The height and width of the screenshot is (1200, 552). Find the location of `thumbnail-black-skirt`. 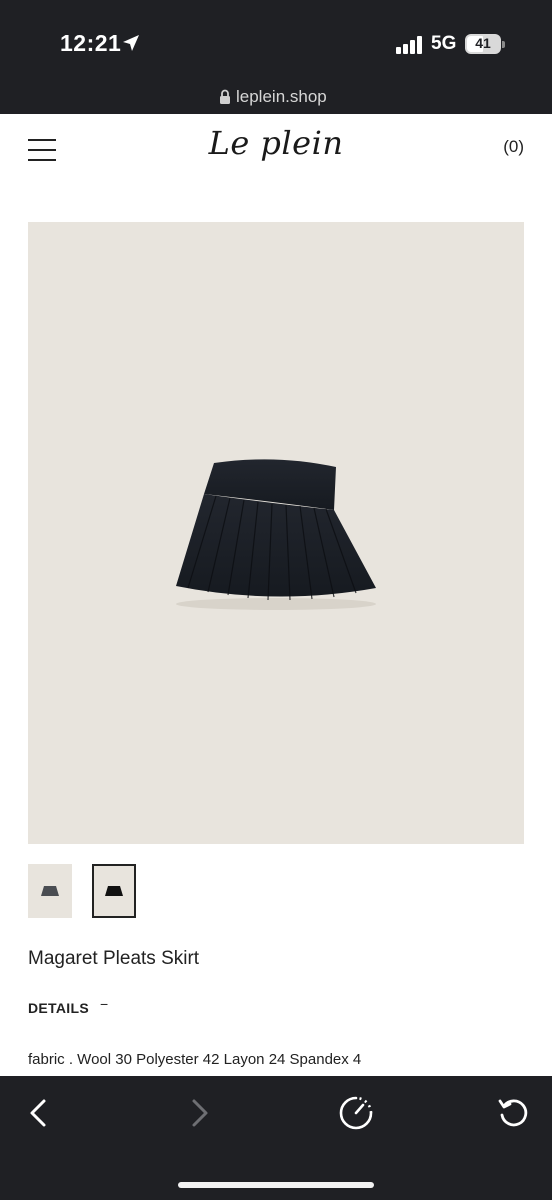

thumbnail-black-skirt is located at coordinates (114, 891).